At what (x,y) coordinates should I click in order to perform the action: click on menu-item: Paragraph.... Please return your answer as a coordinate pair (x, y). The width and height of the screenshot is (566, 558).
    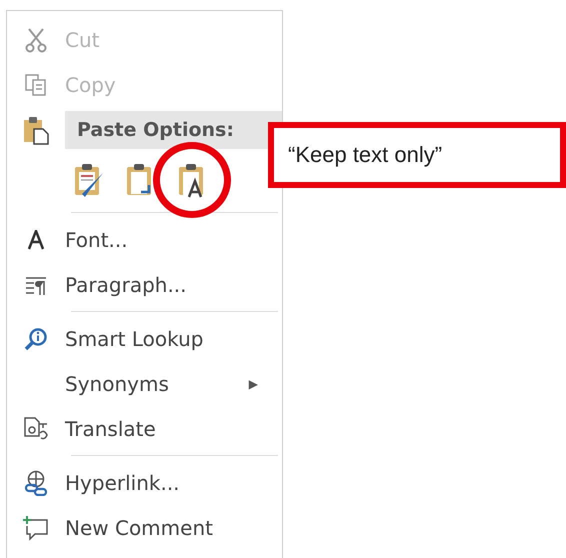
    Looking at the image, I should click on (144, 284).